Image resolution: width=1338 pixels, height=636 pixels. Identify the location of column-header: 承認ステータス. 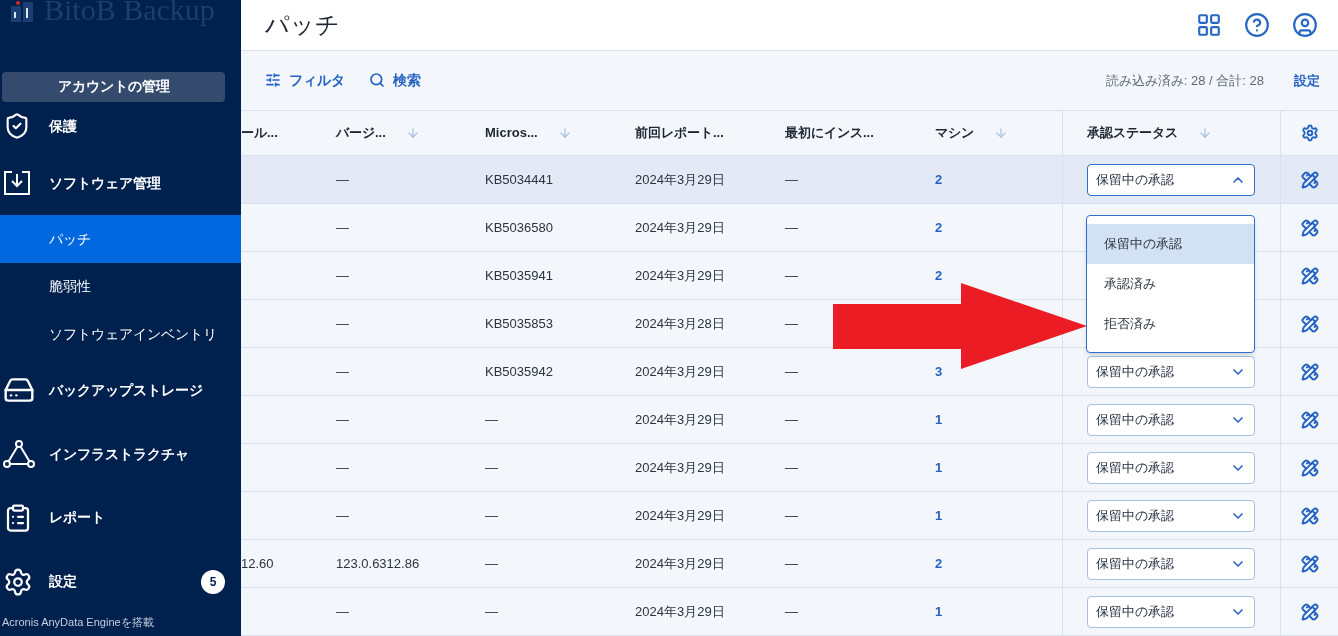
(1149, 133).